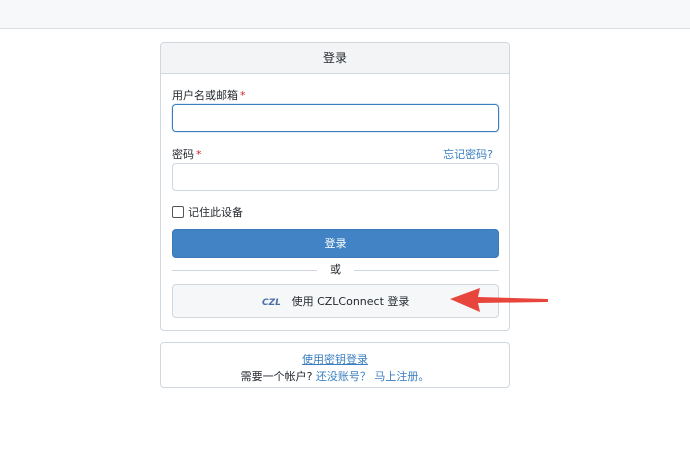  Describe the element at coordinates (205, 95) in the screenshot. I see `username-label-text: 用户名或邮箱` at that location.